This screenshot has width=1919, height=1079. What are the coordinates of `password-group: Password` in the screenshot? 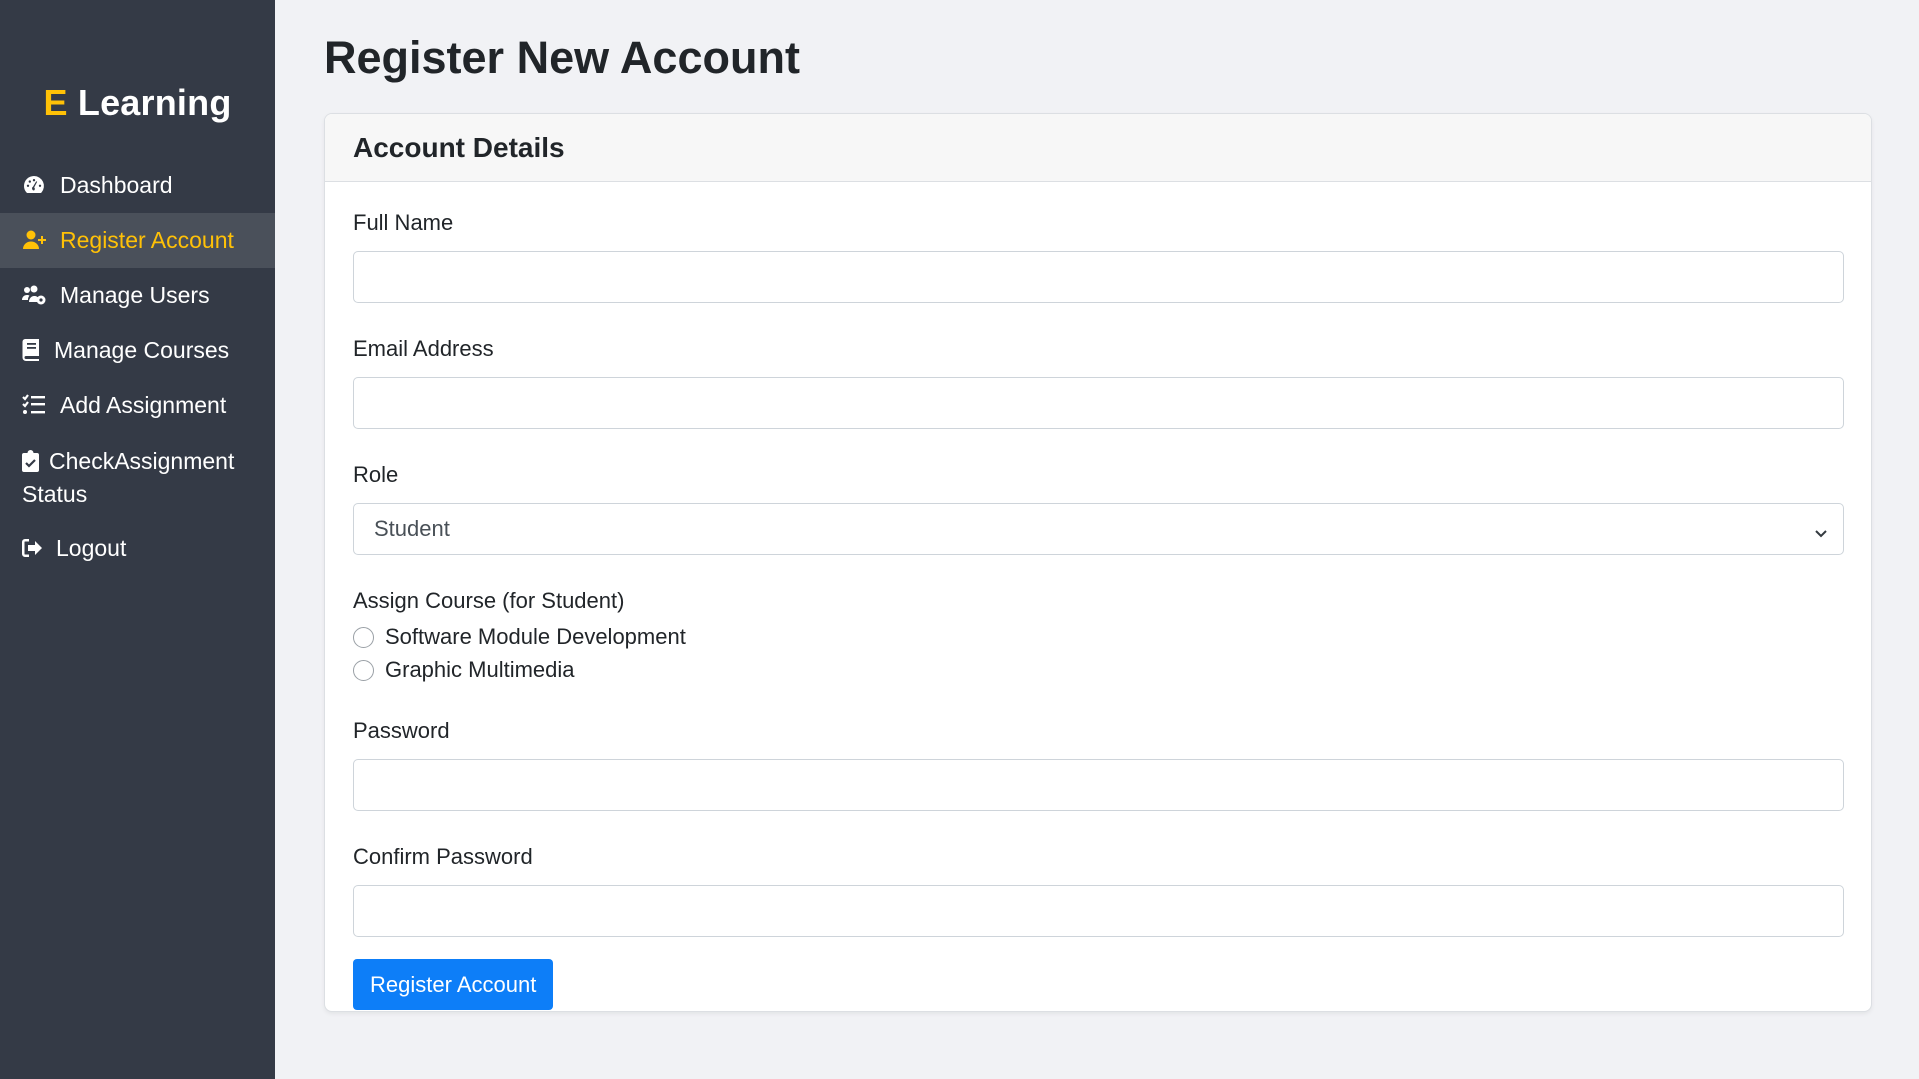 It's located at (1098, 764).